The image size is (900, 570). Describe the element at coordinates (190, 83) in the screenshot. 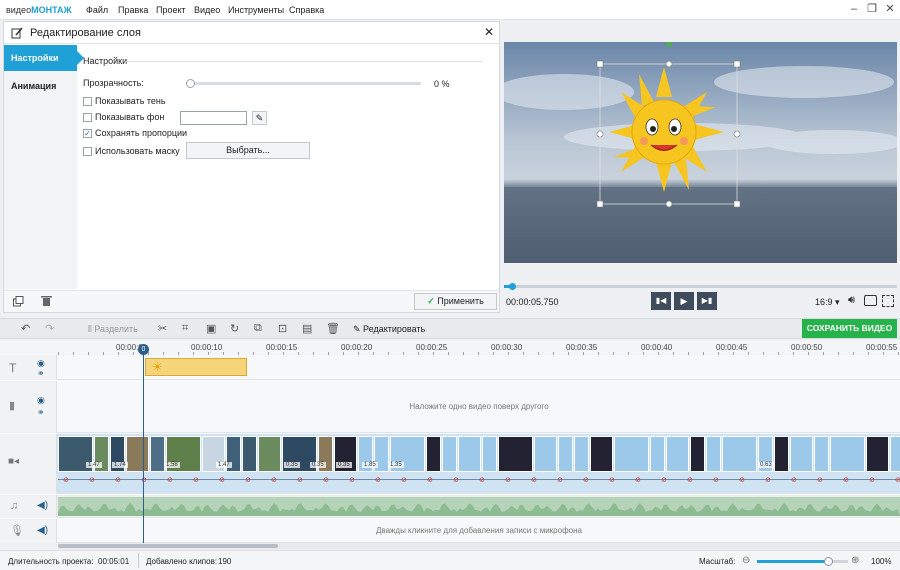

I see `opacity-slider-handle` at that location.